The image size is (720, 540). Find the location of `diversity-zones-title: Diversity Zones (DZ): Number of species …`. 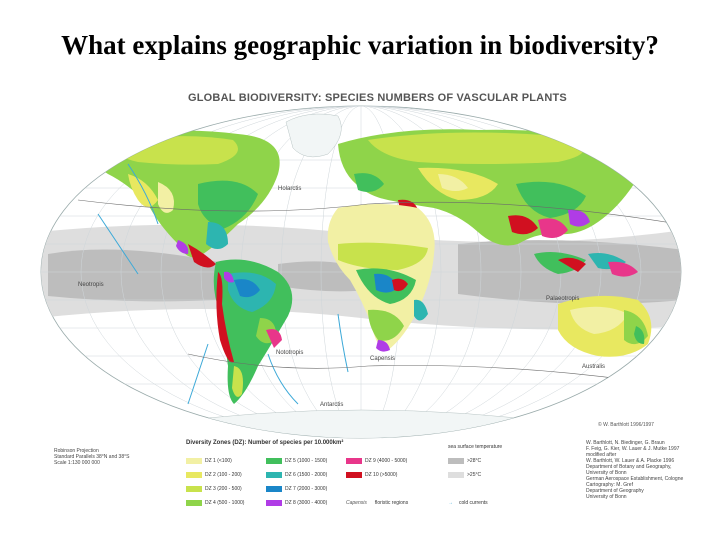

diversity-zones-title: Diversity Zones (DZ): Number of species … is located at coordinates (265, 443).